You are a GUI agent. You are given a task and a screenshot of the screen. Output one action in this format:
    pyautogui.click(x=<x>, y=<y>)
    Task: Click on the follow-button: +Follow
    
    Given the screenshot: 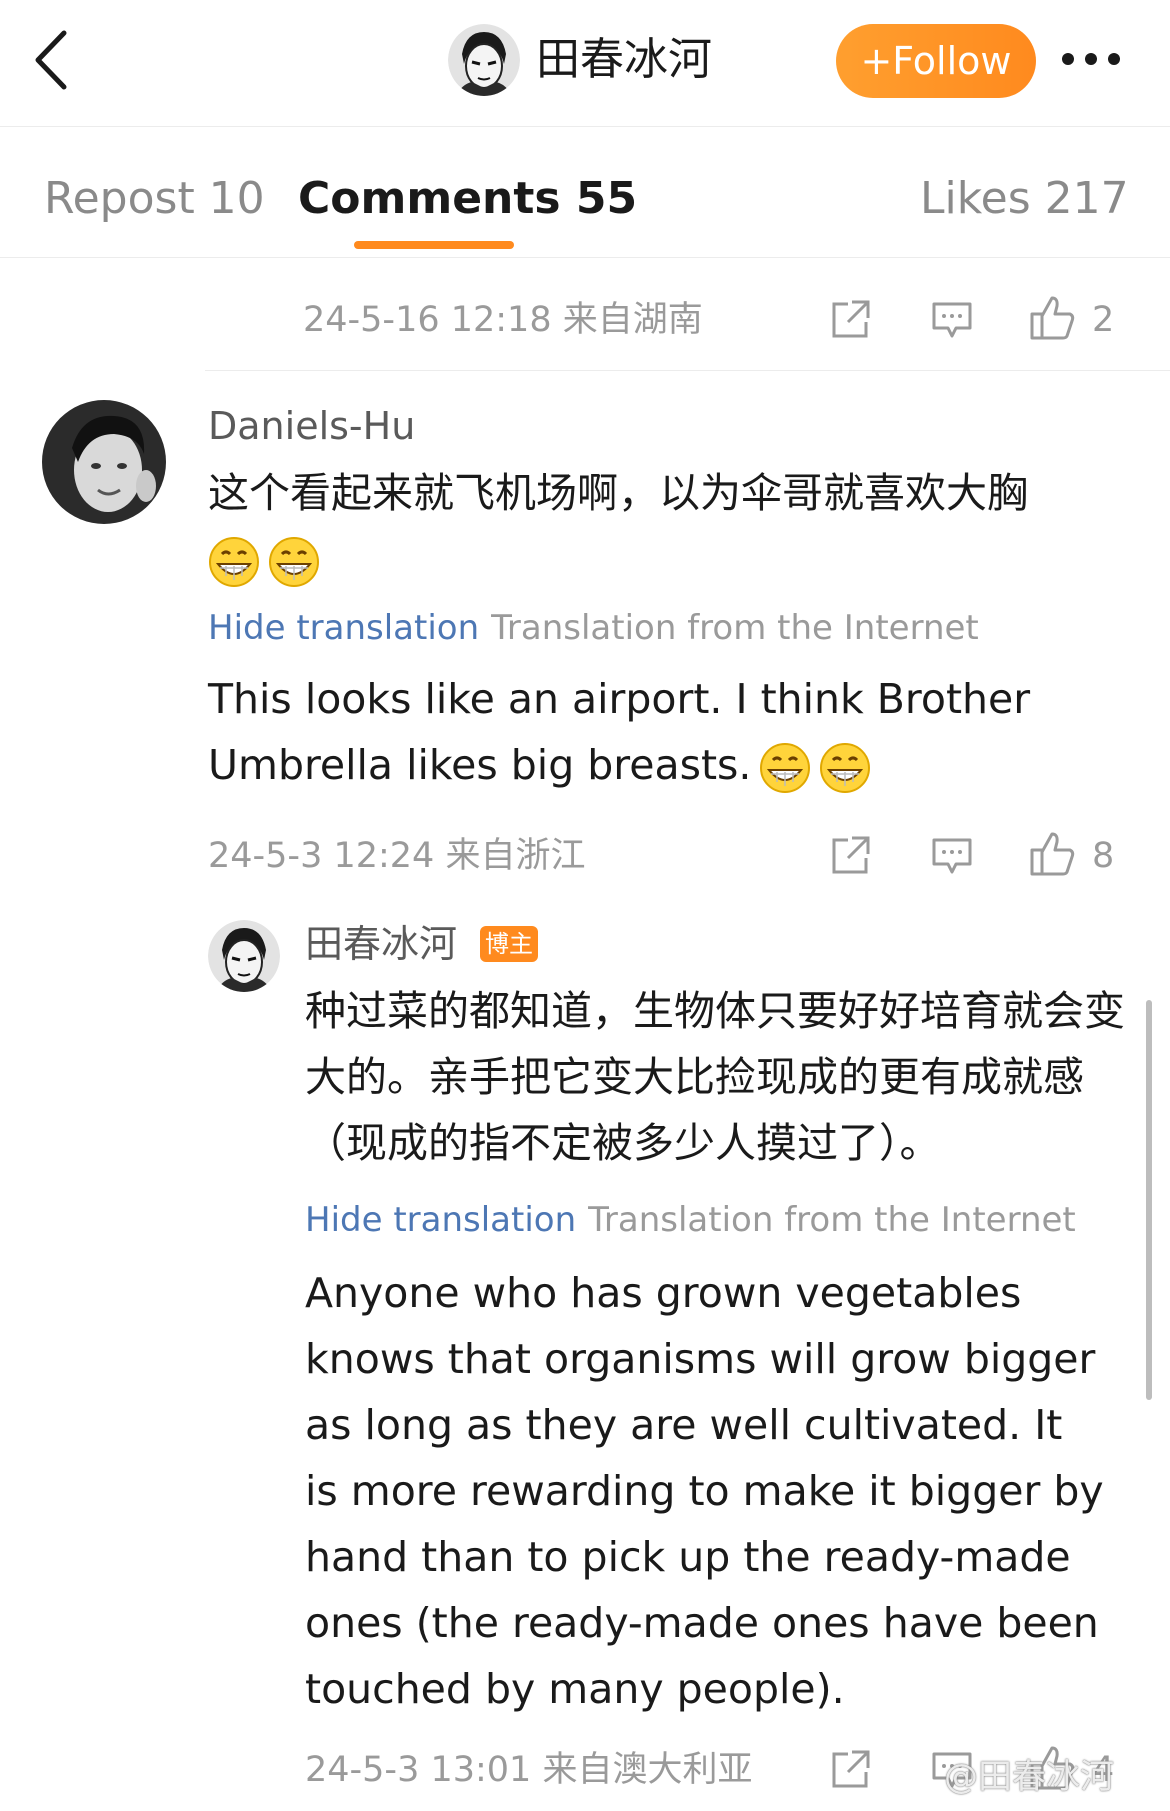 What is the action you would take?
    pyautogui.click(x=936, y=61)
    